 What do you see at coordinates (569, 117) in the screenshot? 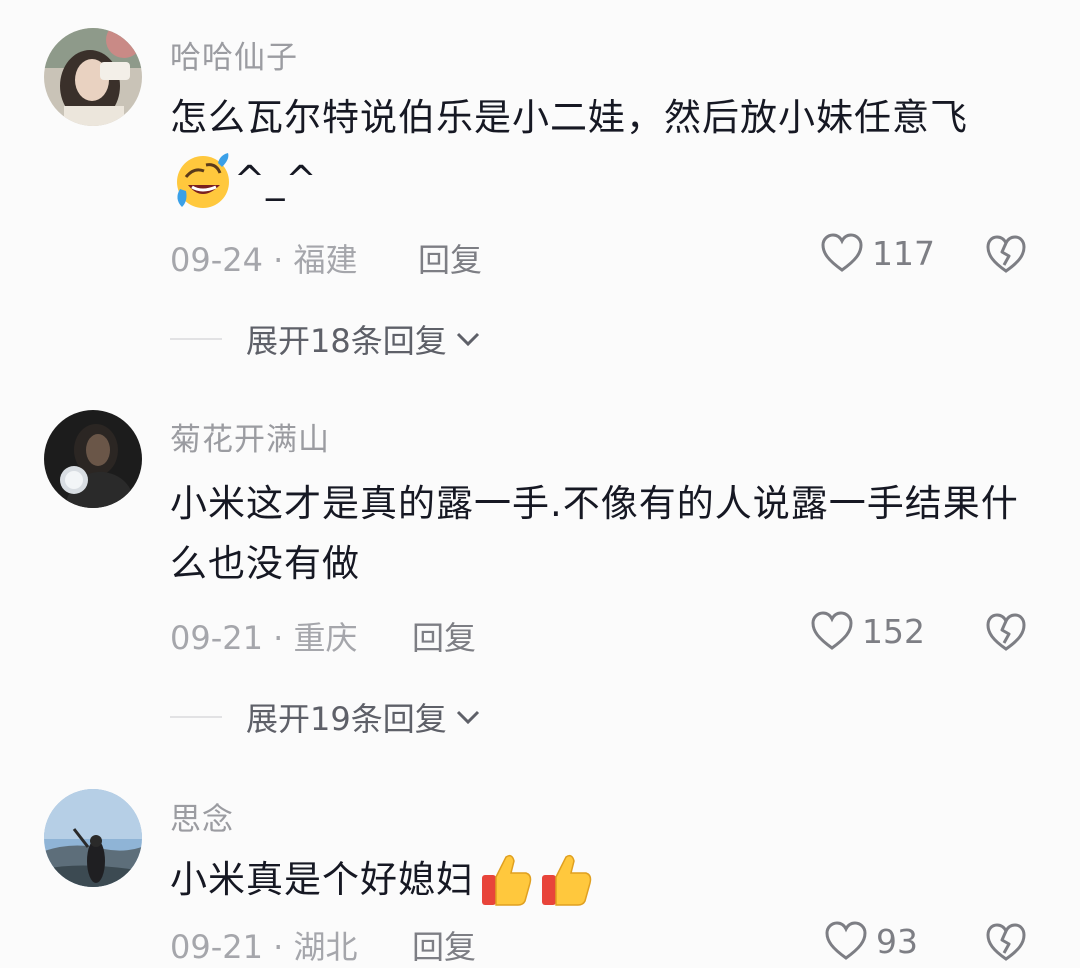
I see `comment-text-line: 怎么瓦尔特说伯乐是小二娃，然后放小妹任意飞` at bounding box center [569, 117].